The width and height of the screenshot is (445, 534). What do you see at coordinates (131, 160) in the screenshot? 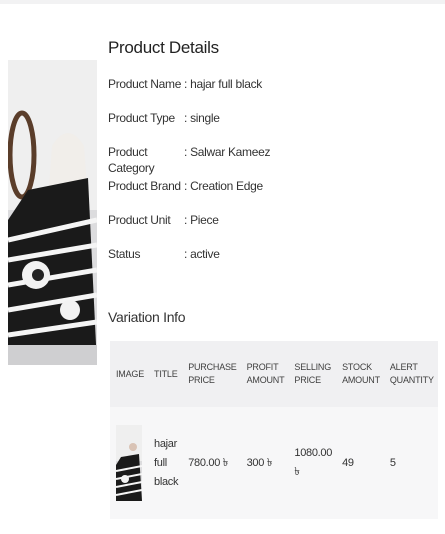
I see `detail-label: Product Category` at bounding box center [131, 160].